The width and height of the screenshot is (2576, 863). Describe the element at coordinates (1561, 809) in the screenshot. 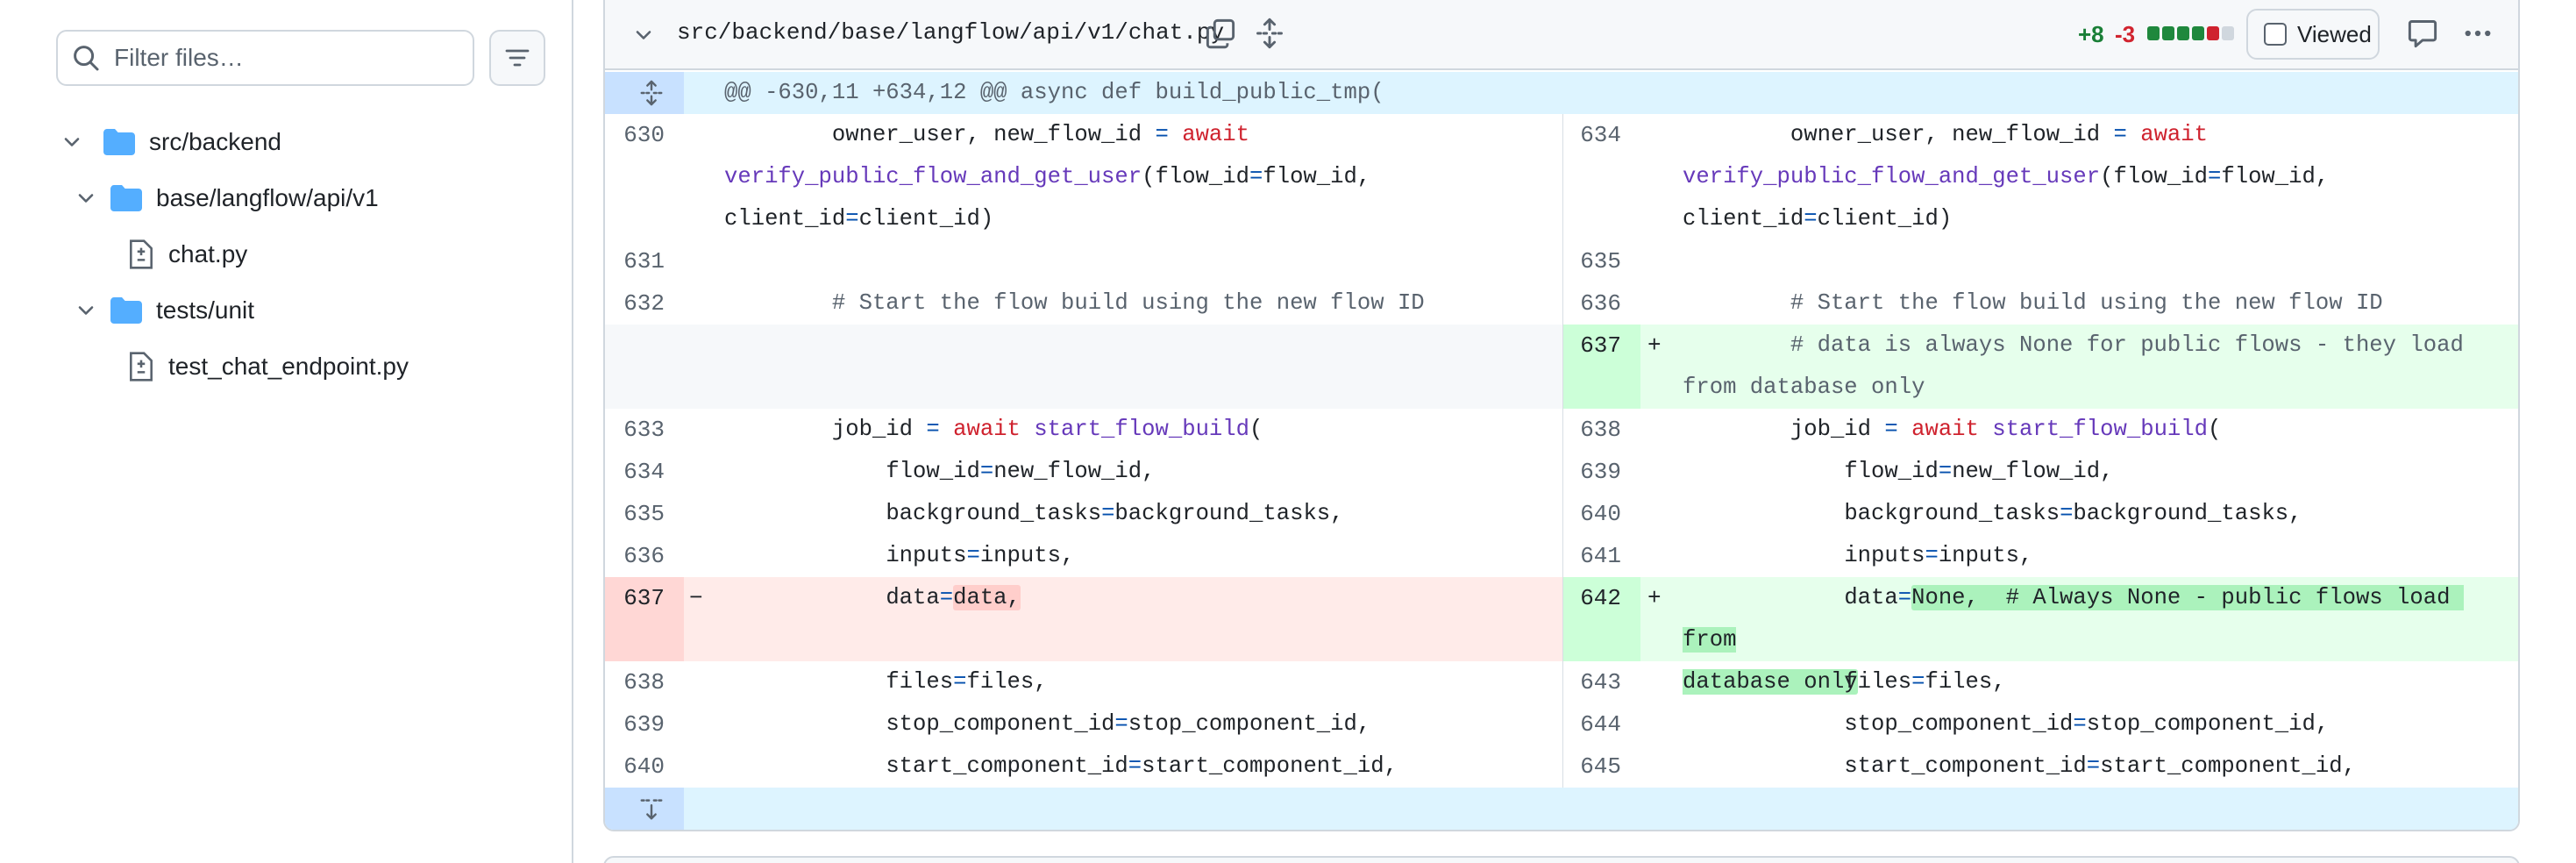

I see `expand-down-cell` at that location.